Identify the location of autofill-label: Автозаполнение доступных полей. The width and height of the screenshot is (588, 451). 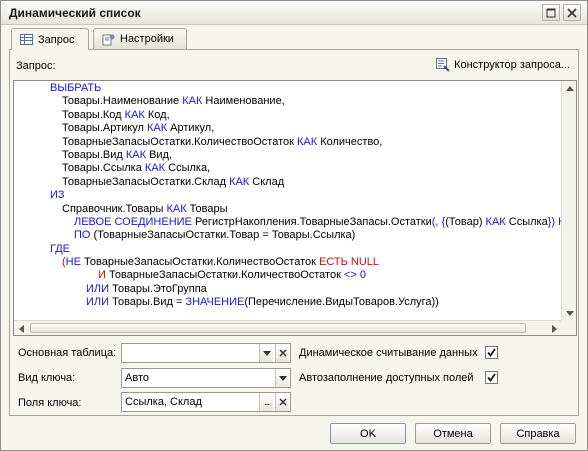
(386, 378).